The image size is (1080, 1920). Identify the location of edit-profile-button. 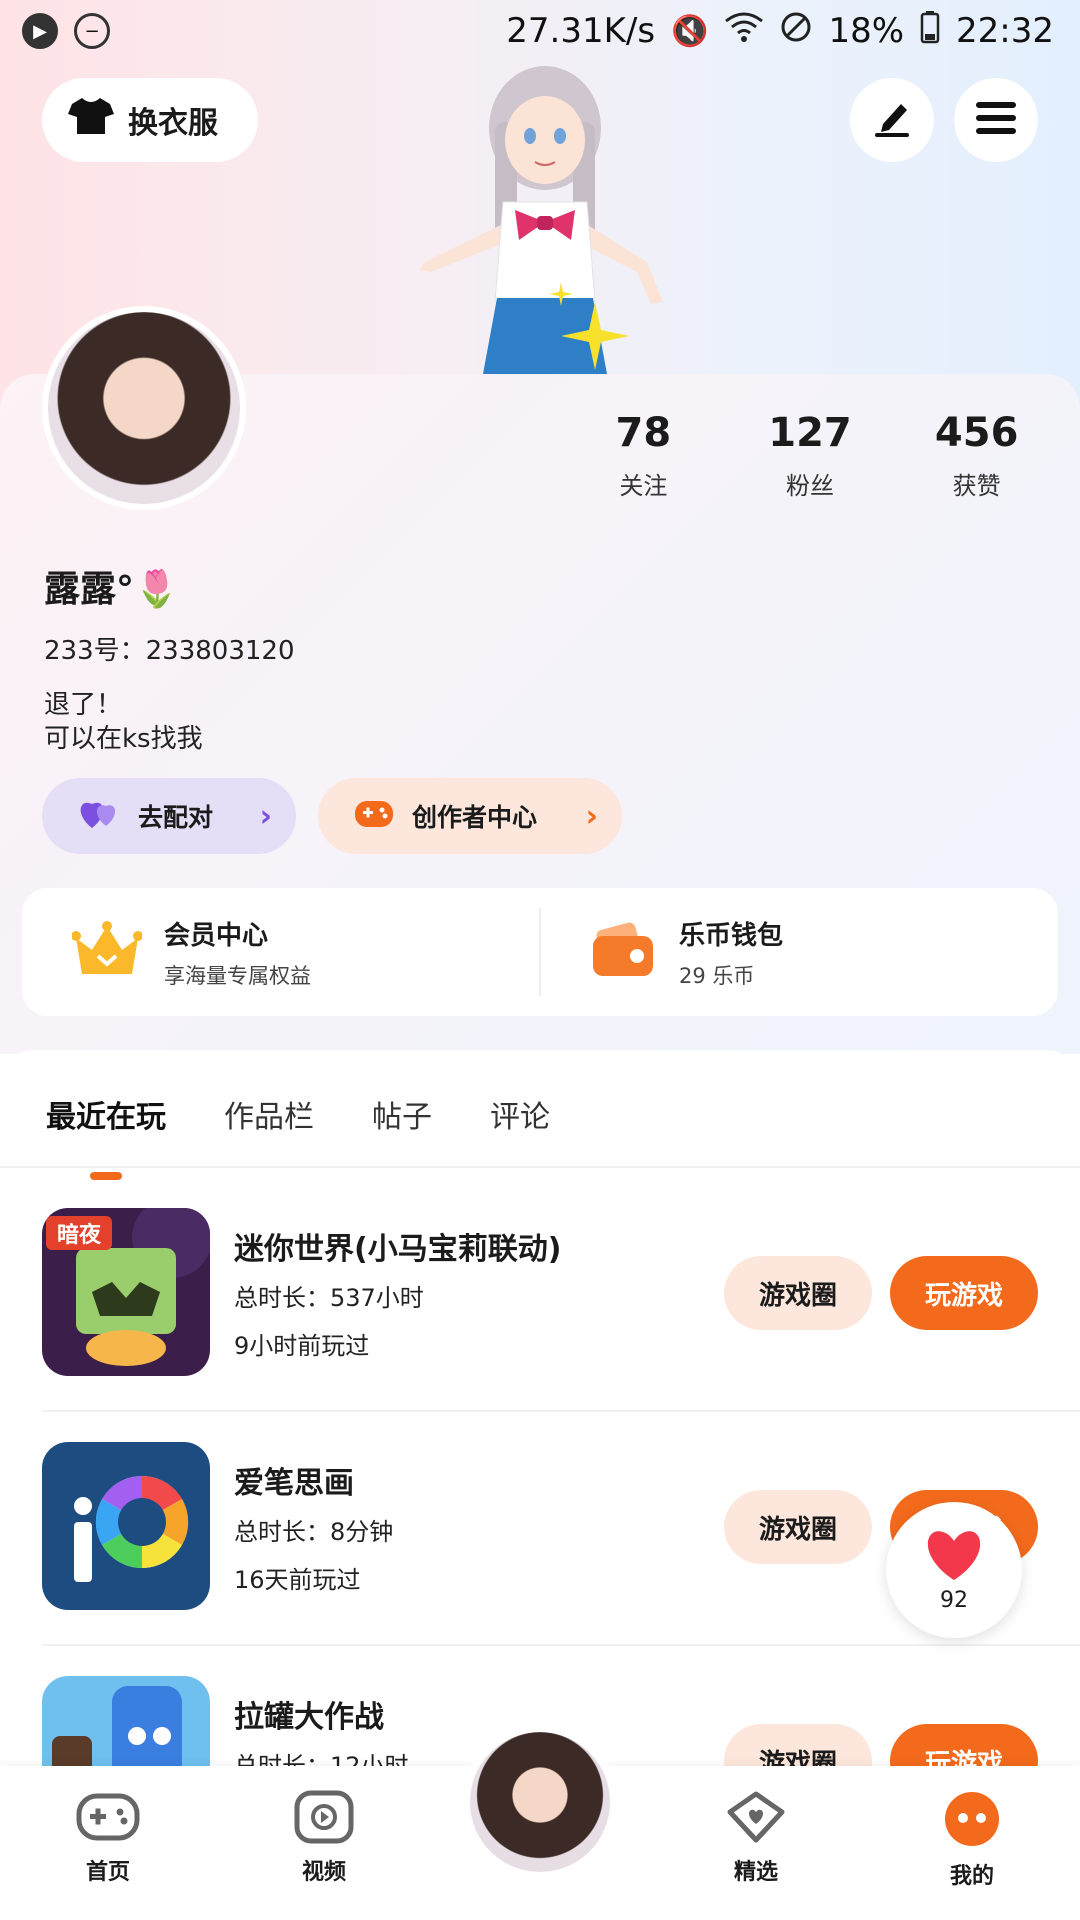
(892, 120).